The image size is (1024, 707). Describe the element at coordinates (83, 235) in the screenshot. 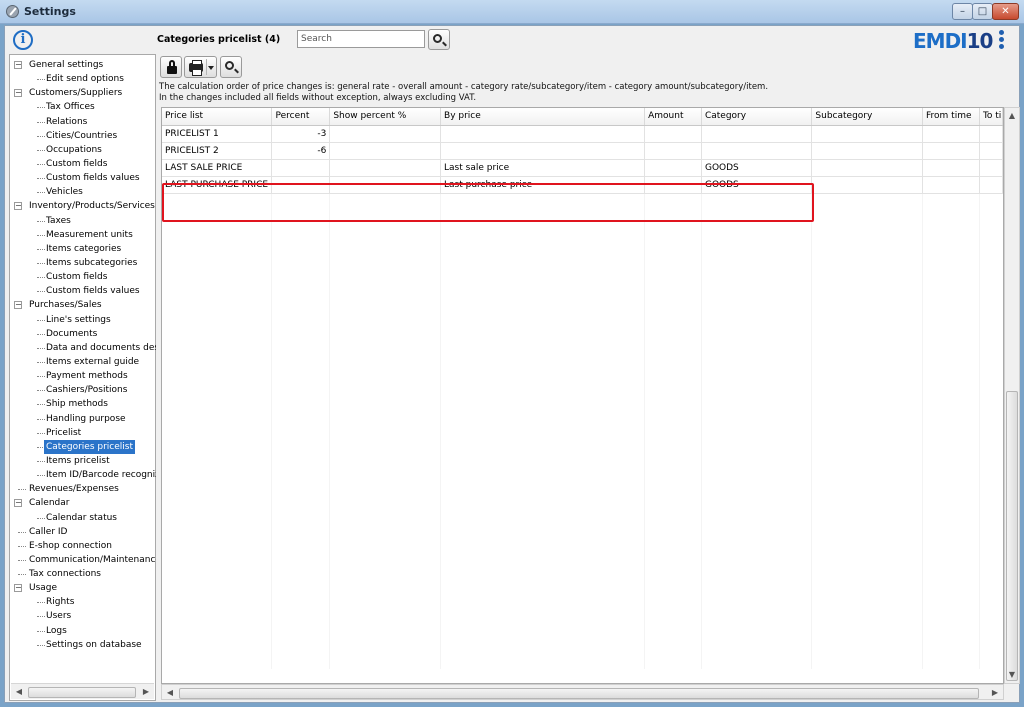

I see `sidebar-item: Measurement units` at that location.